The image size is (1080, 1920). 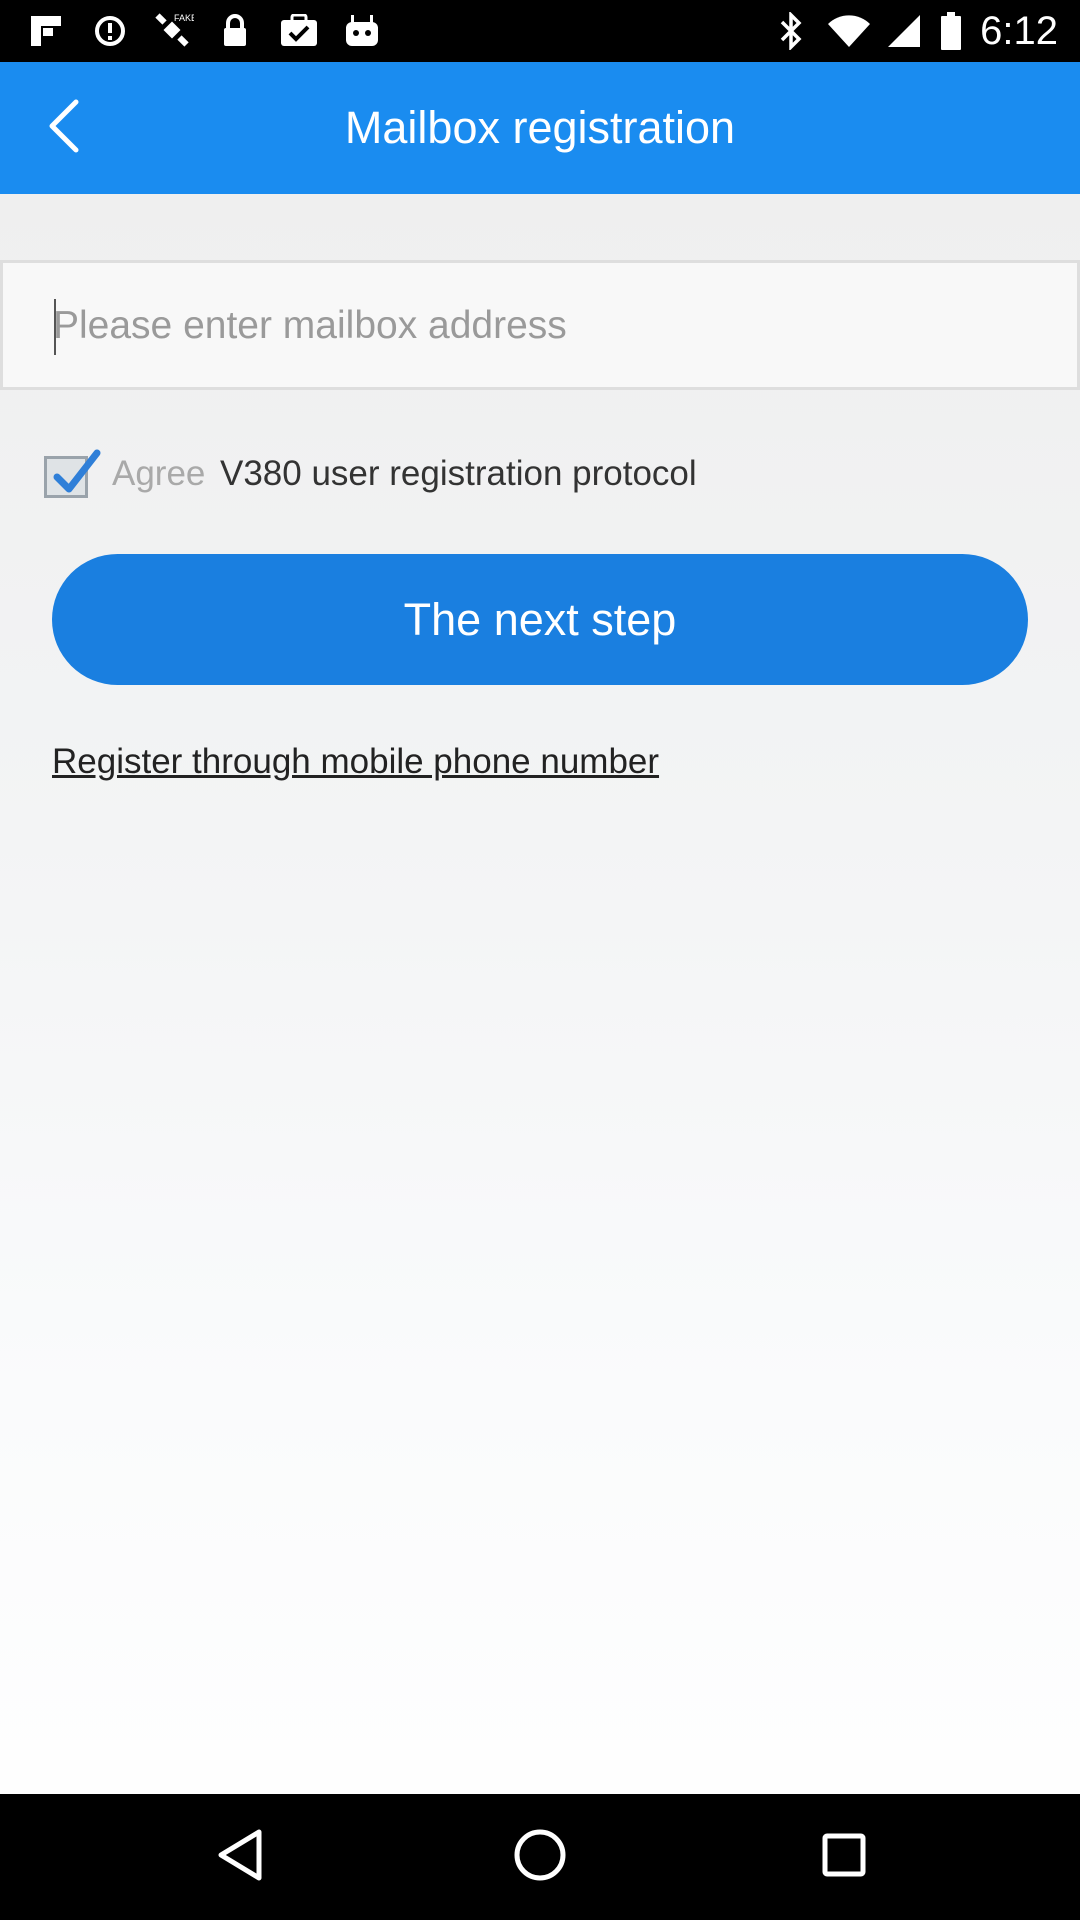 What do you see at coordinates (72, 473) in the screenshot?
I see `agree-checkbox` at bounding box center [72, 473].